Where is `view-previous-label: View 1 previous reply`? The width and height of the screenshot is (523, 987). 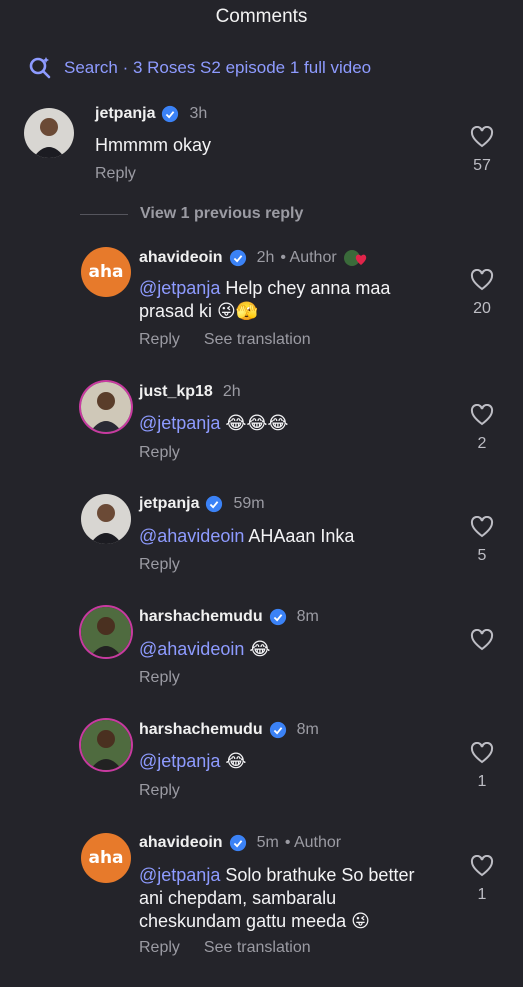 view-previous-label: View 1 previous reply is located at coordinates (222, 213).